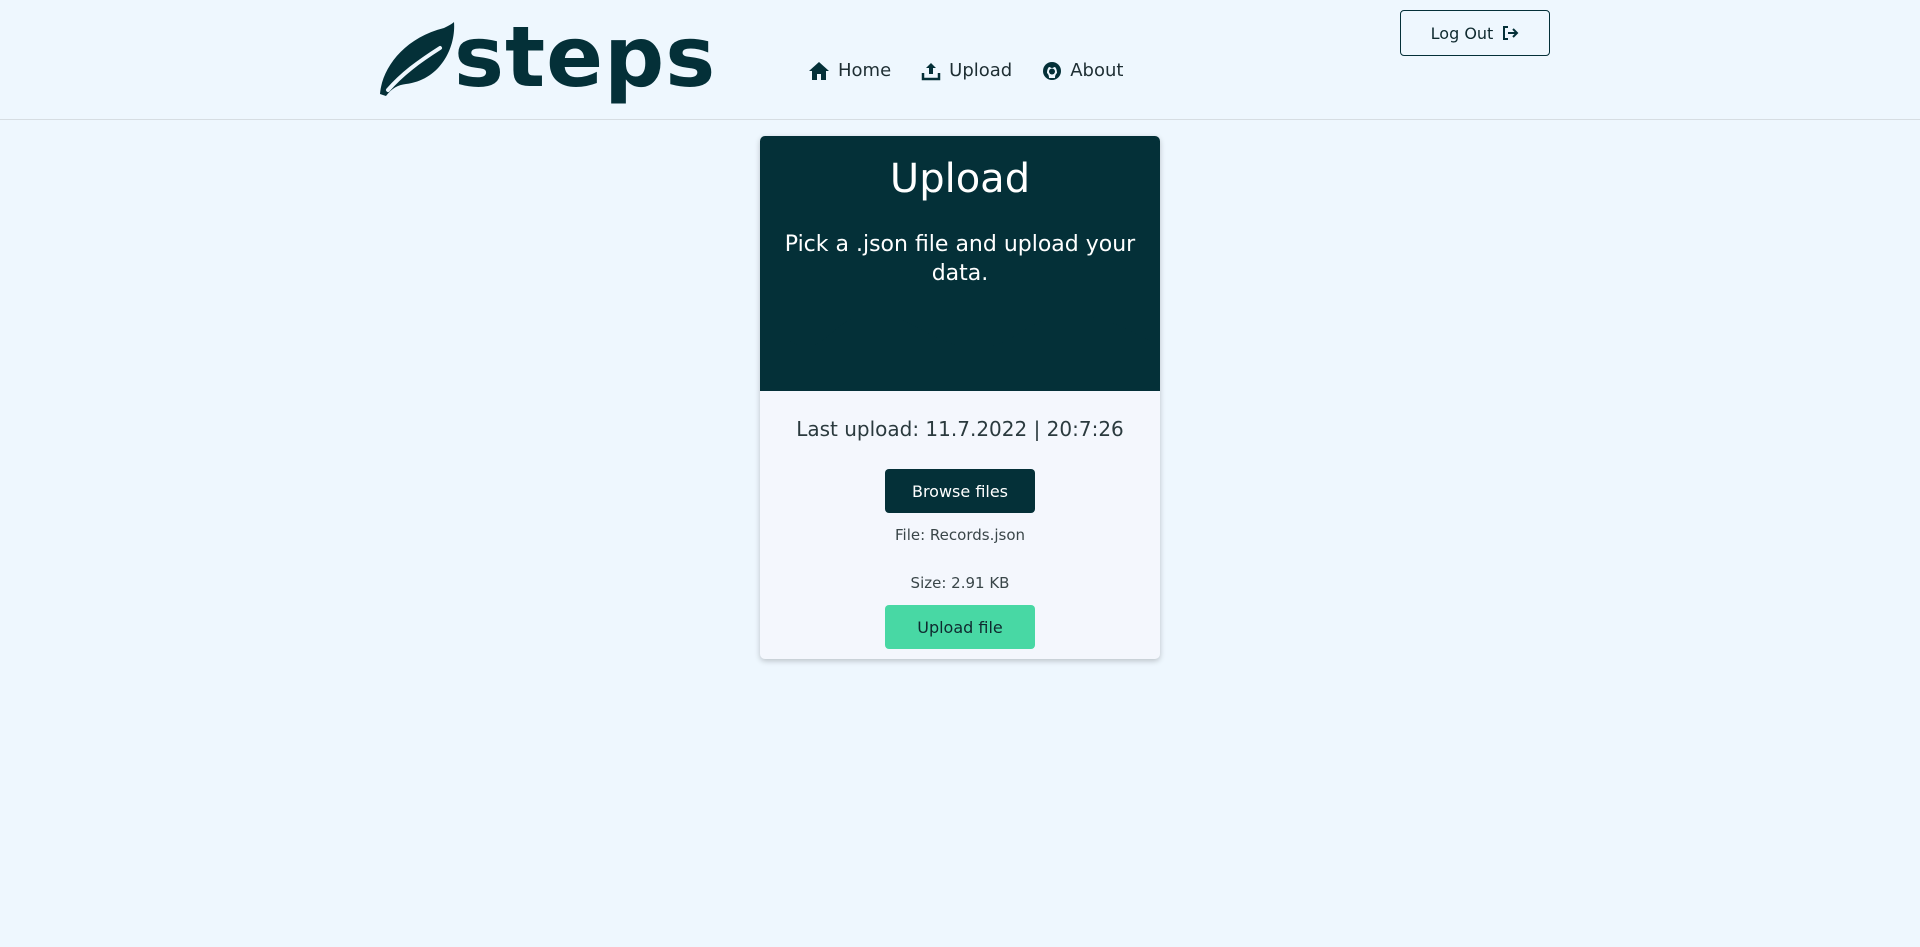 This screenshot has height=947, width=1920. I want to click on steps-logo: steps, so click(545, 57).